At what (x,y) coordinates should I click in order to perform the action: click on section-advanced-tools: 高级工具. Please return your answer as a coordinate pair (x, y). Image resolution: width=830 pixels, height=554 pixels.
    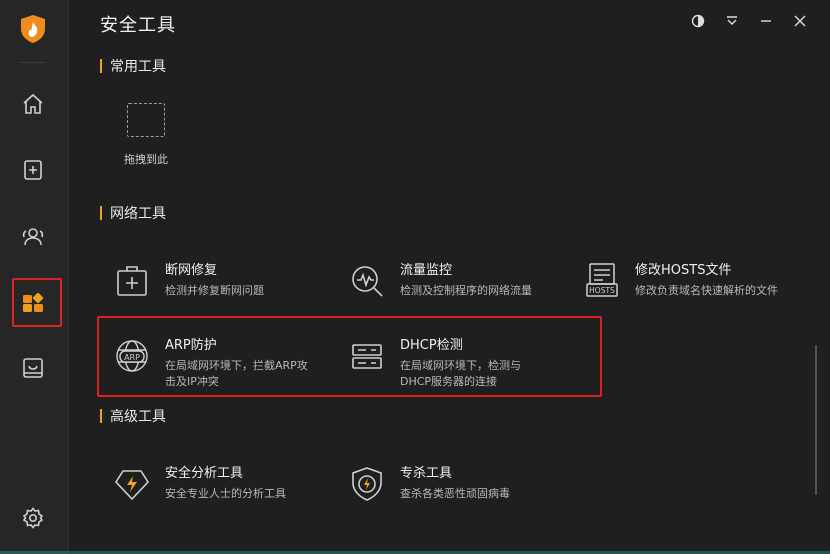
    Looking at the image, I should click on (133, 416).